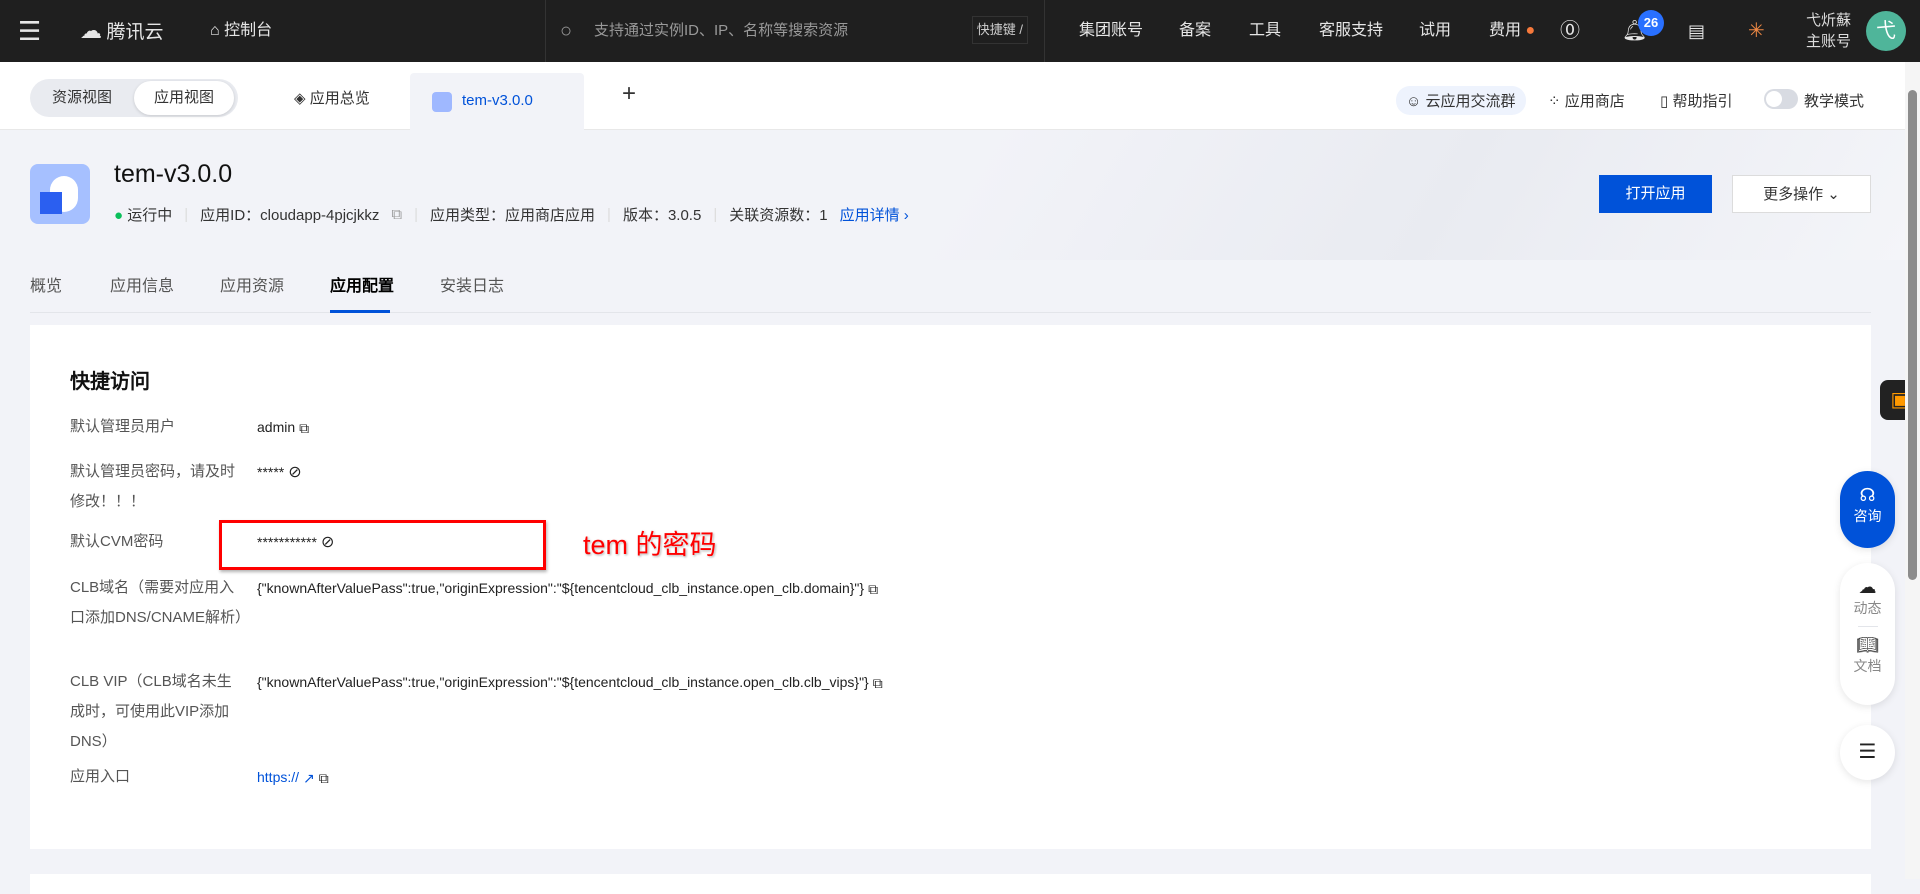 The image size is (1920, 894). Describe the element at coordinates (290, 215) in the screenshot. I see `app-id: 应用ID：cloudapp-4pjcjkkz` at that location.